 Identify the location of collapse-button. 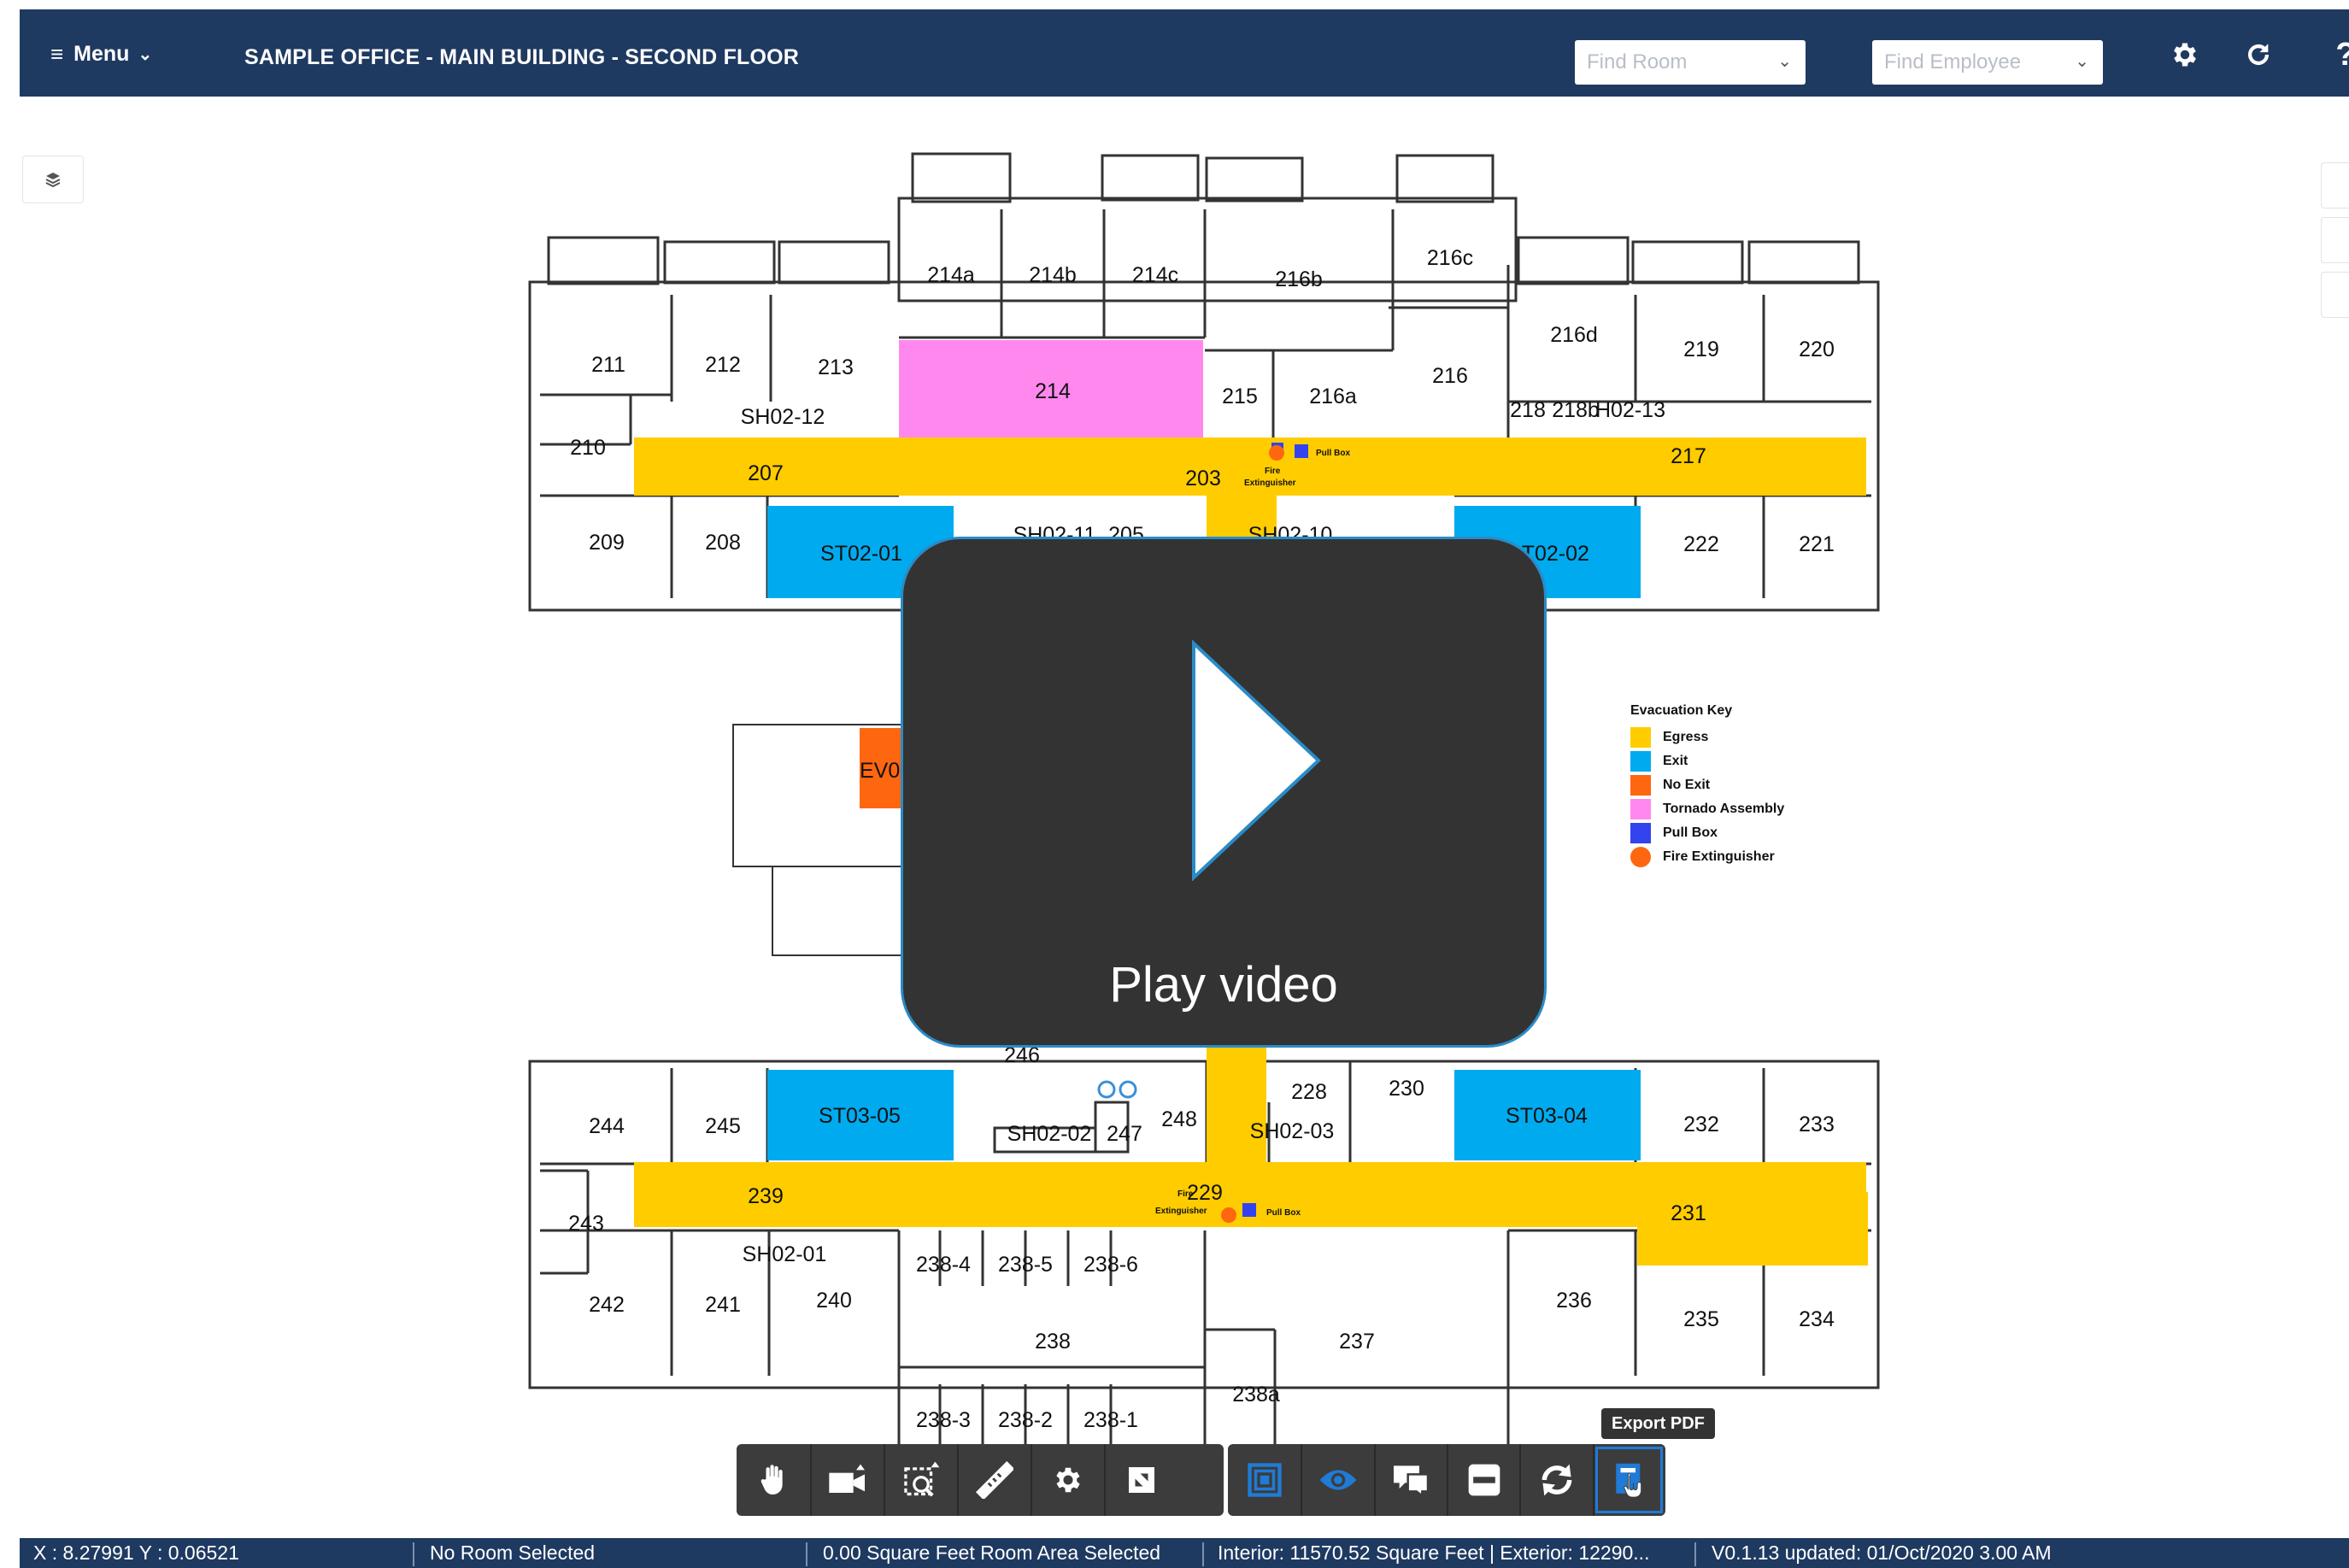
(1483, 1480).